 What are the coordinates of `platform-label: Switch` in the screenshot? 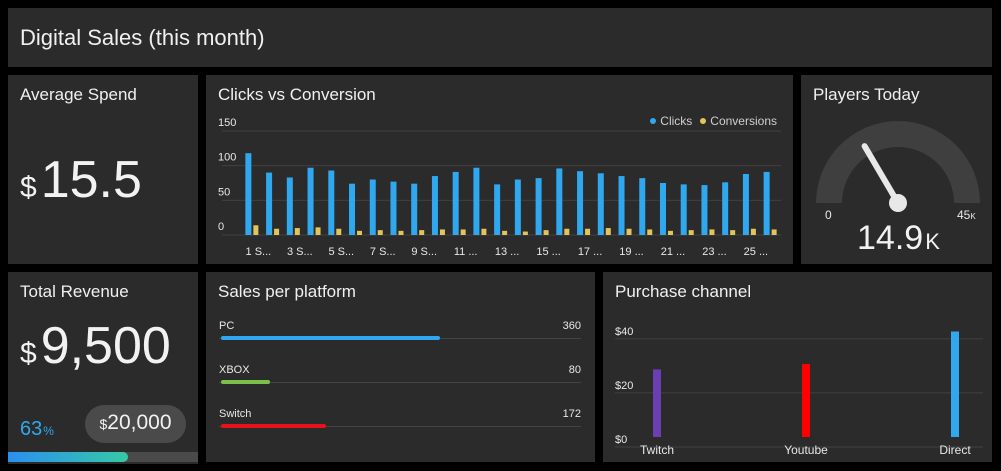 It's located at (235, 414).